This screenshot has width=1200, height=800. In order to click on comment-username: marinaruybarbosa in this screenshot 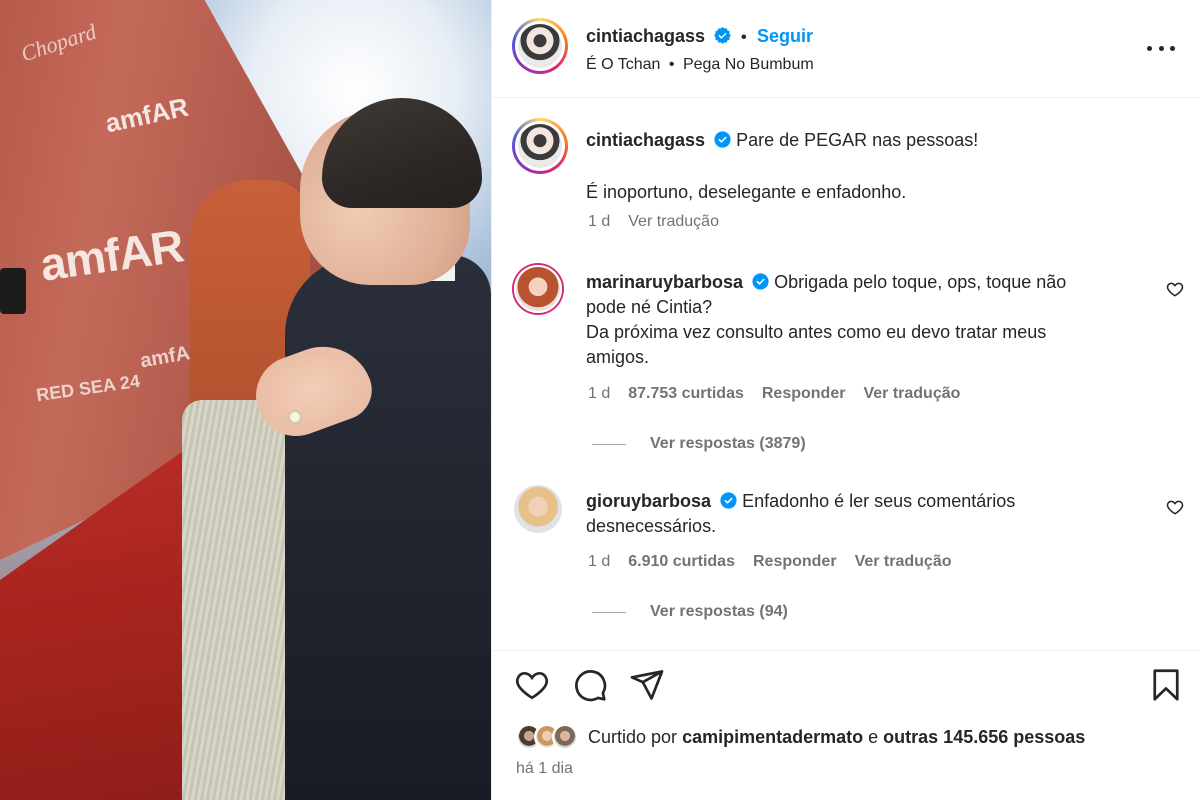, I will do `click(664, 282)`.